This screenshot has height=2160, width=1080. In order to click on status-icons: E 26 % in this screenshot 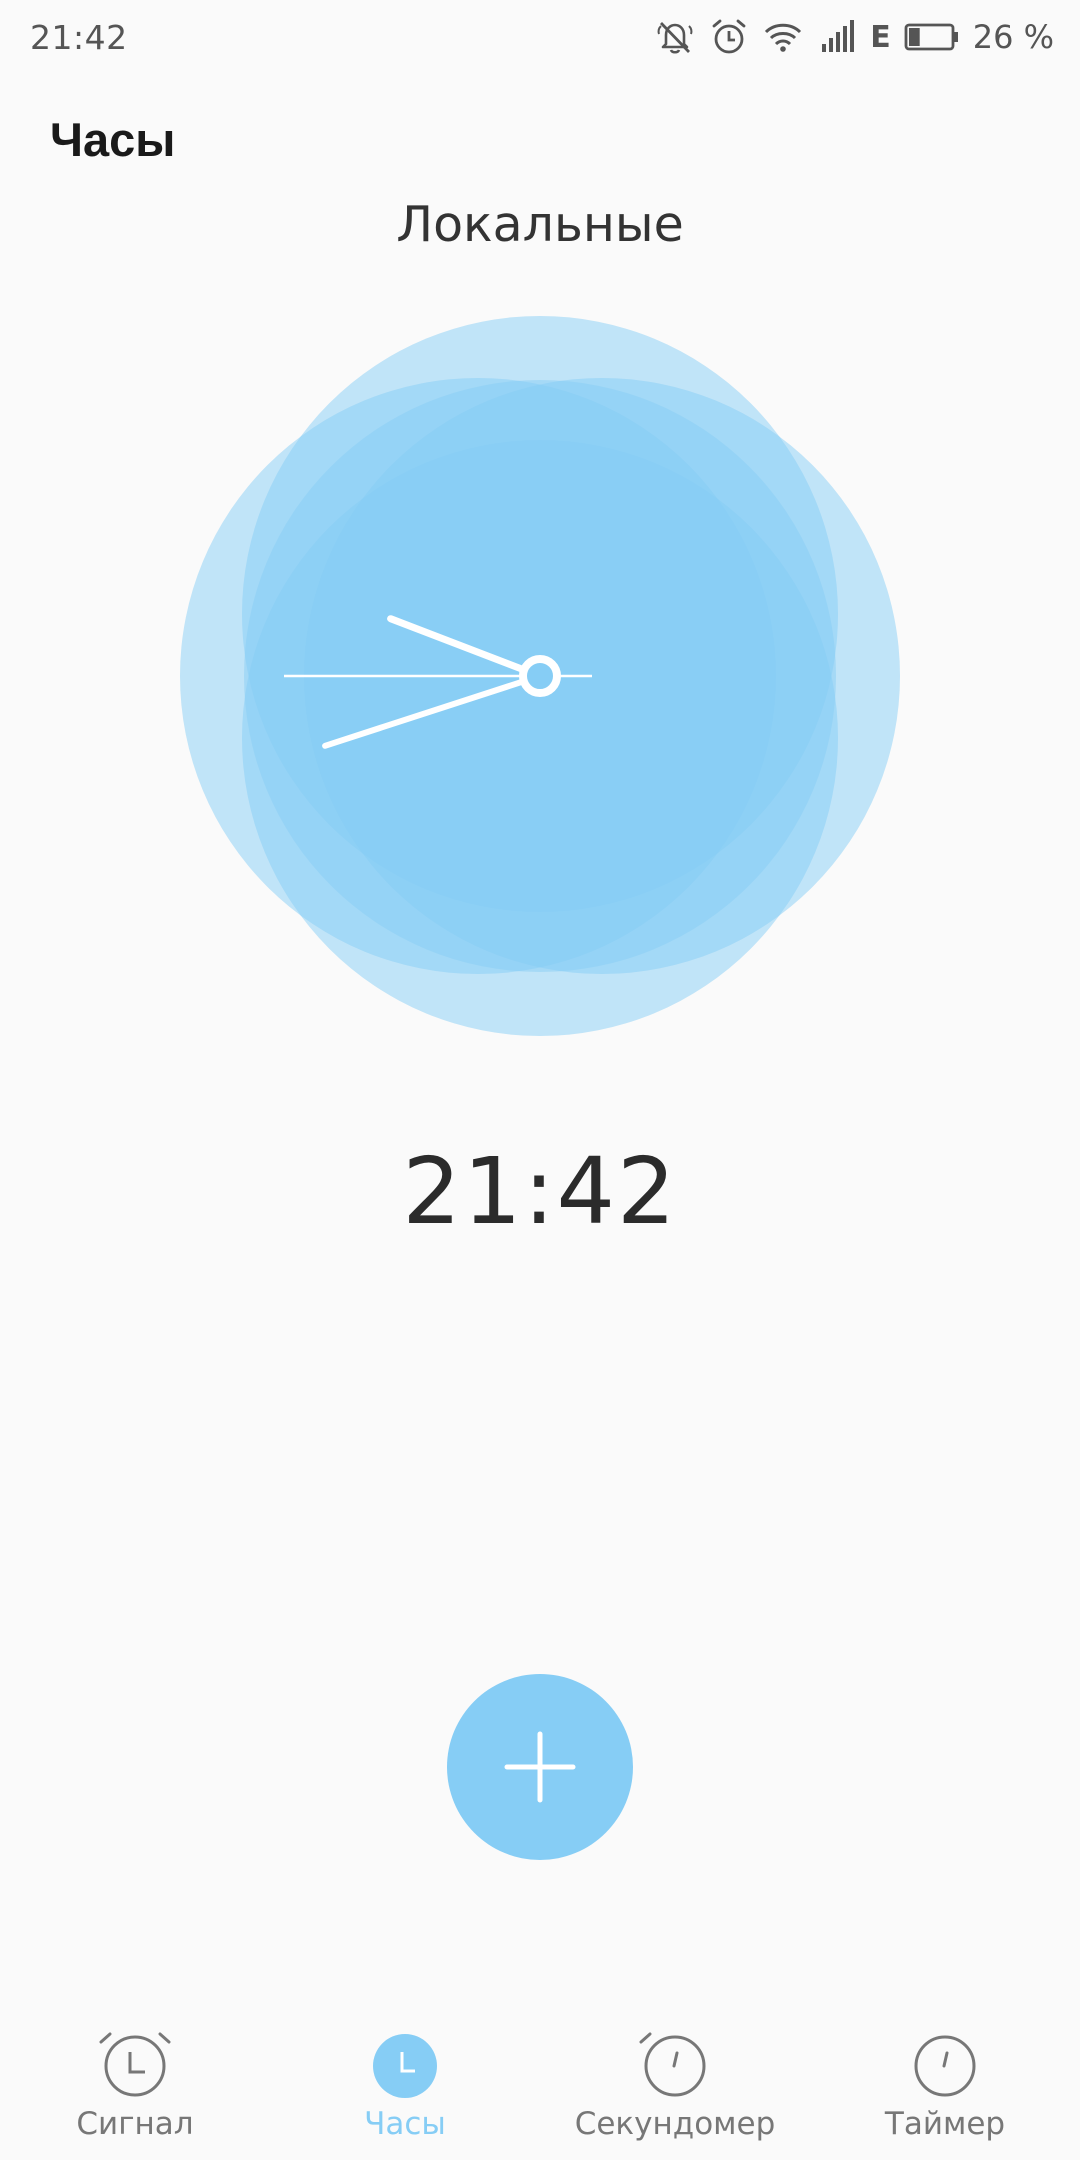, I will do `click(854, 37)`.